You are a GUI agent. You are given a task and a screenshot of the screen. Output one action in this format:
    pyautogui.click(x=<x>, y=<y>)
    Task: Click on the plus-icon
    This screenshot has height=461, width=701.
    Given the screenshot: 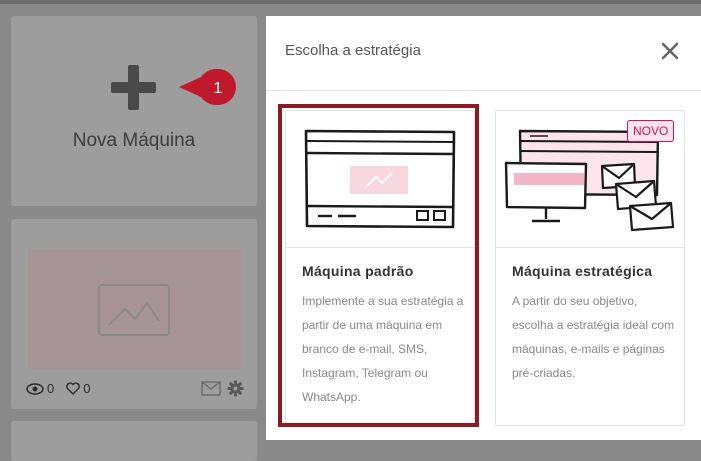 What is the action you would take?
    pyautogui.click(x=133, y=87)
    